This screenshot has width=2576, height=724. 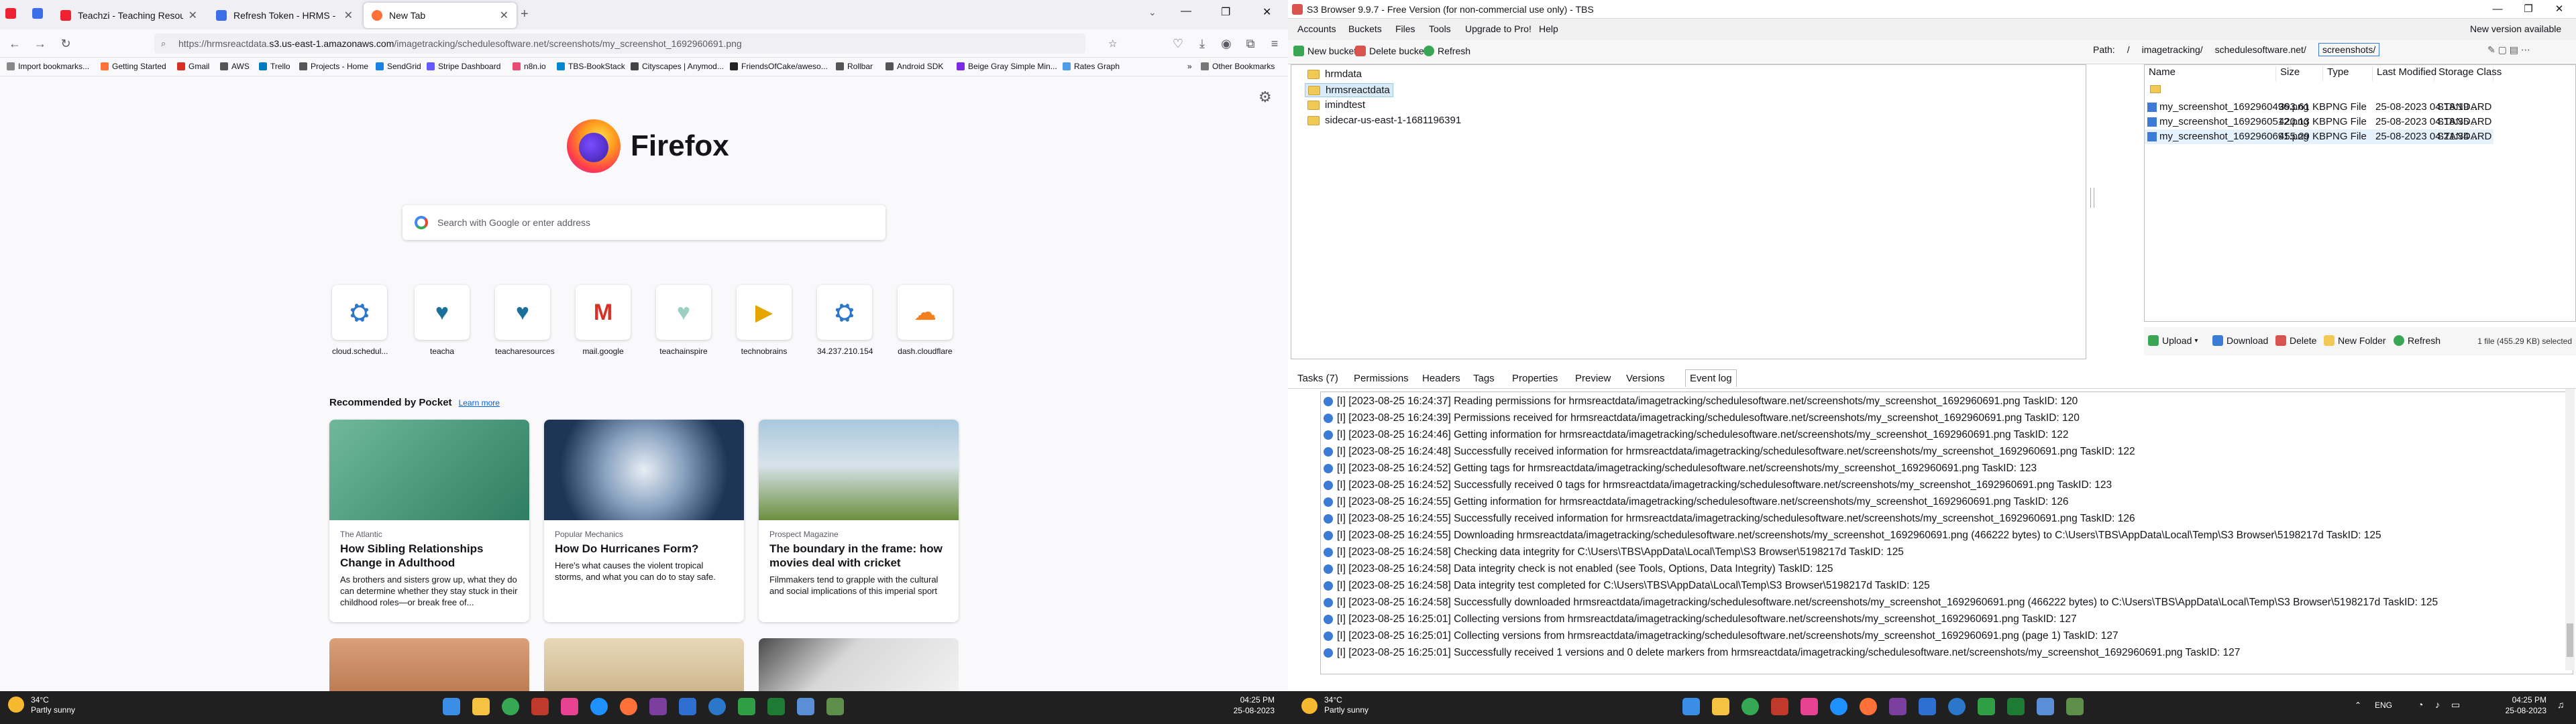 What do you see at coordinates (2383, 705) in the screenshot?
I see `language-indicator: ENG` at bounding box center [2383, 705].